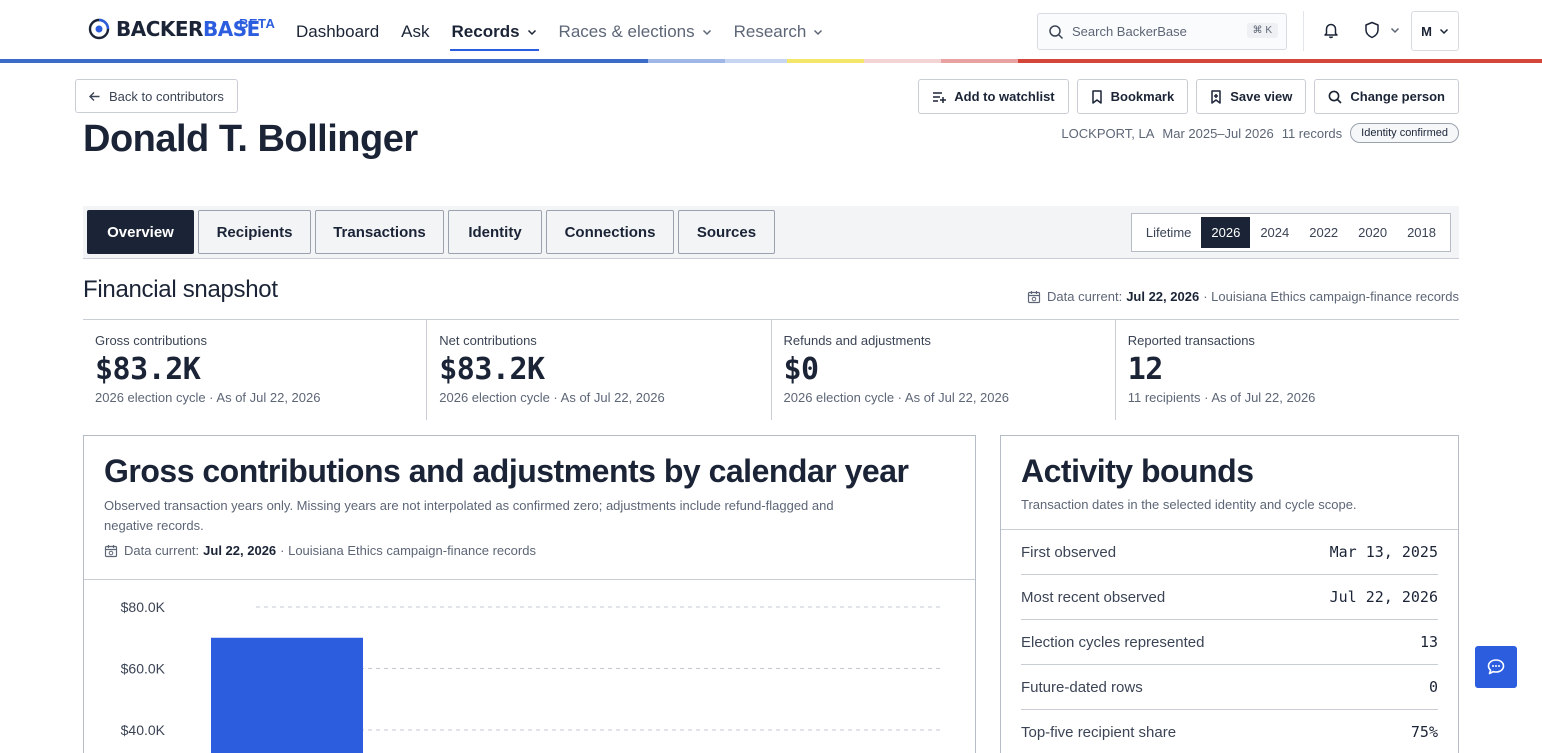  I want to click on back-button-label: Back to contributors, so click(166, 96).